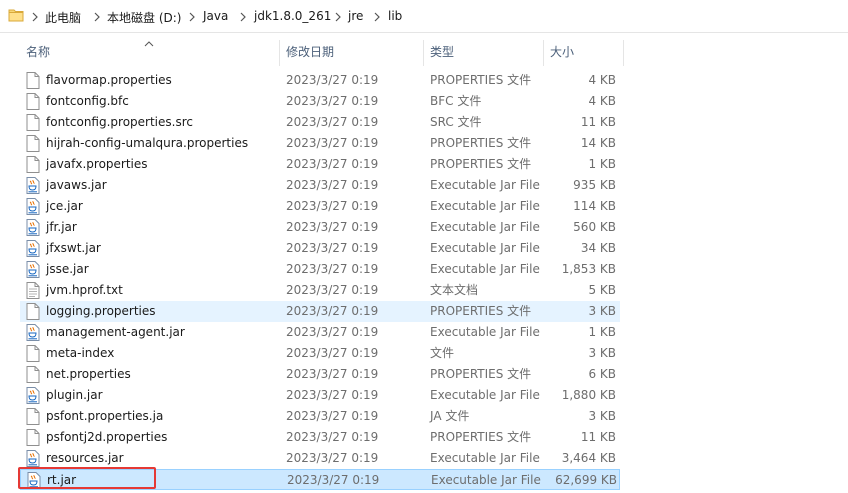 This screenshot has width=848, height=493. What do you see at coordinates (351, 52) in the screenshot?
I see `column-header-date: 修改日期` at bounding box center [351, 52].